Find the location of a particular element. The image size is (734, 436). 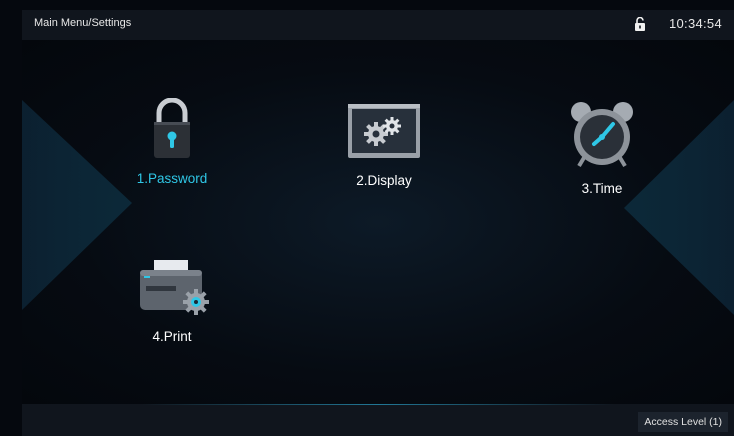

display-gears-icon is located at coordinates (384, 134).